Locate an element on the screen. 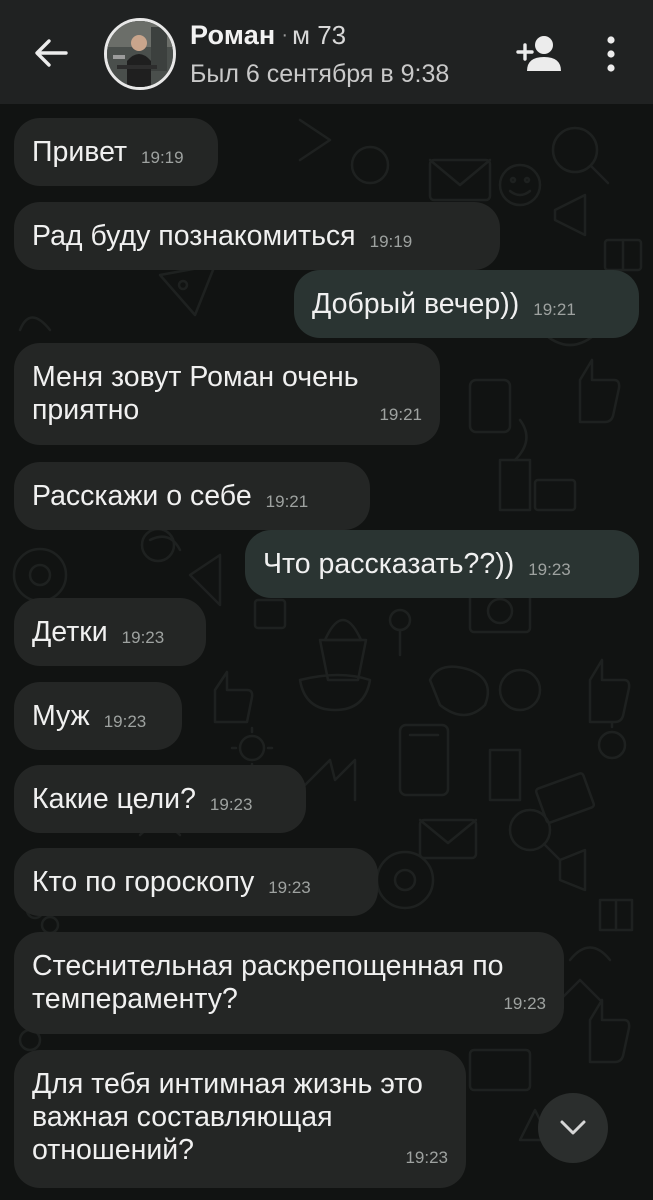 The image size is (653, 1200). message-bubble-incoming: Рад буду познакомиться 19:19 is located at coordinates (257, 236).